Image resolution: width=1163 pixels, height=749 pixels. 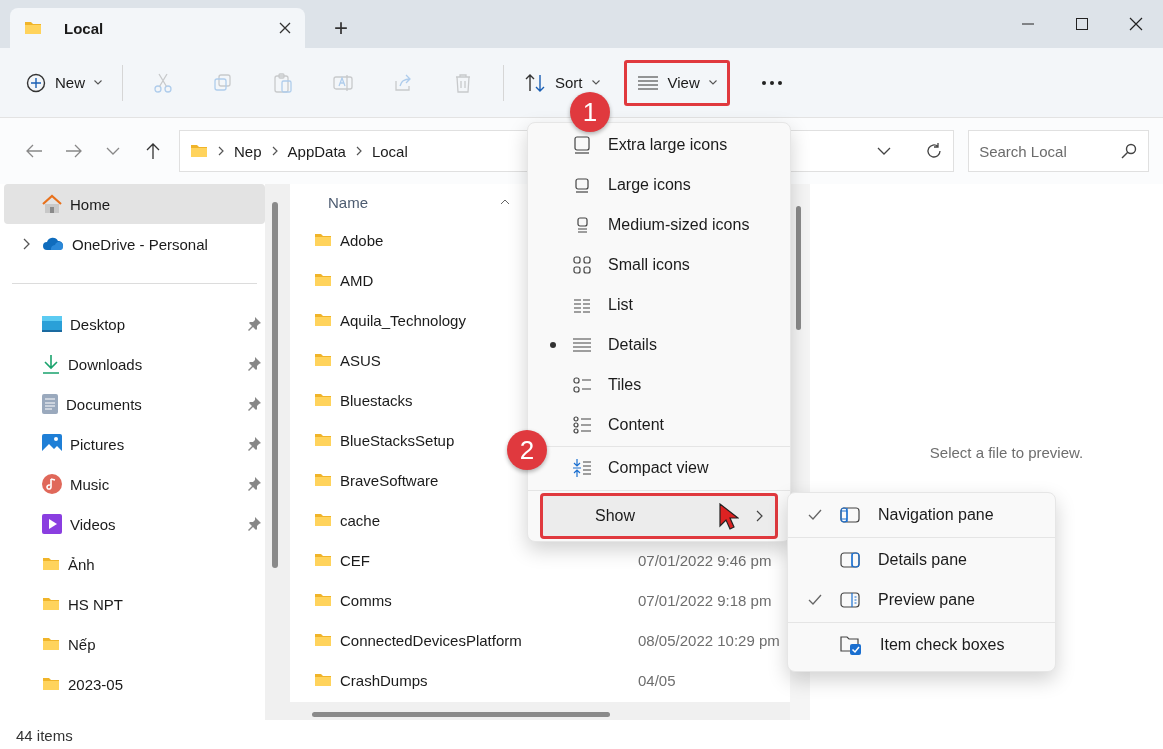 What do you see at coordinates (84, 28) in the screenshot?
I see `tab-title: Local` at bounding box center [84, 28].